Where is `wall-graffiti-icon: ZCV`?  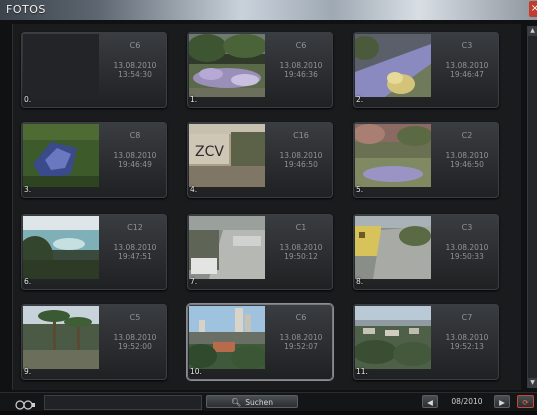
wall-graffiti-icon: ZCV is located at coordinates (227, 155).